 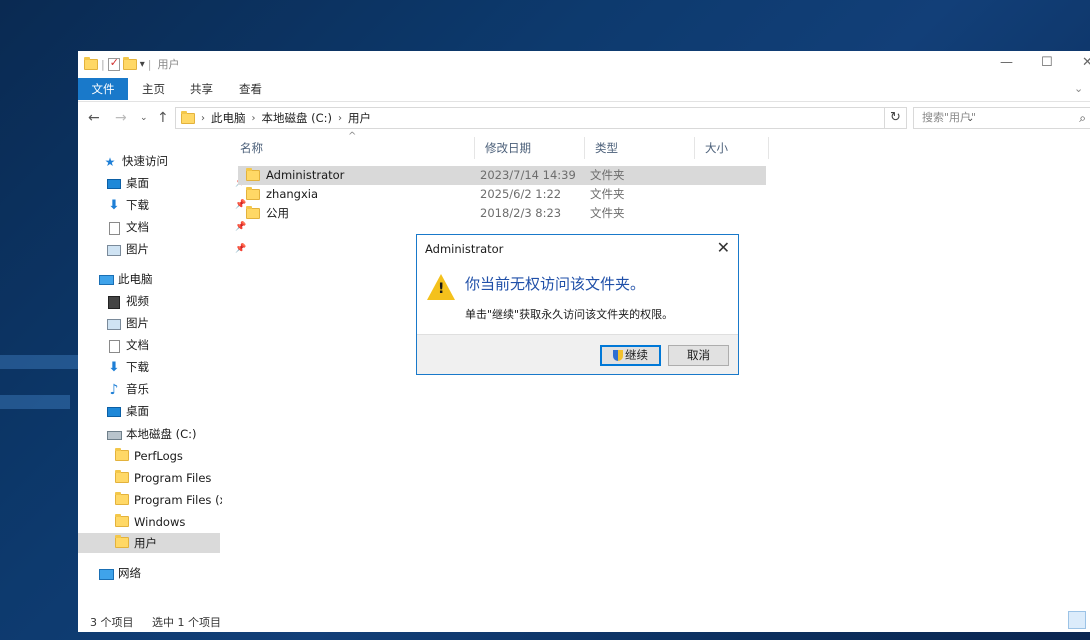 I want to click on file-name: 公用, so click(x=277, y=213).